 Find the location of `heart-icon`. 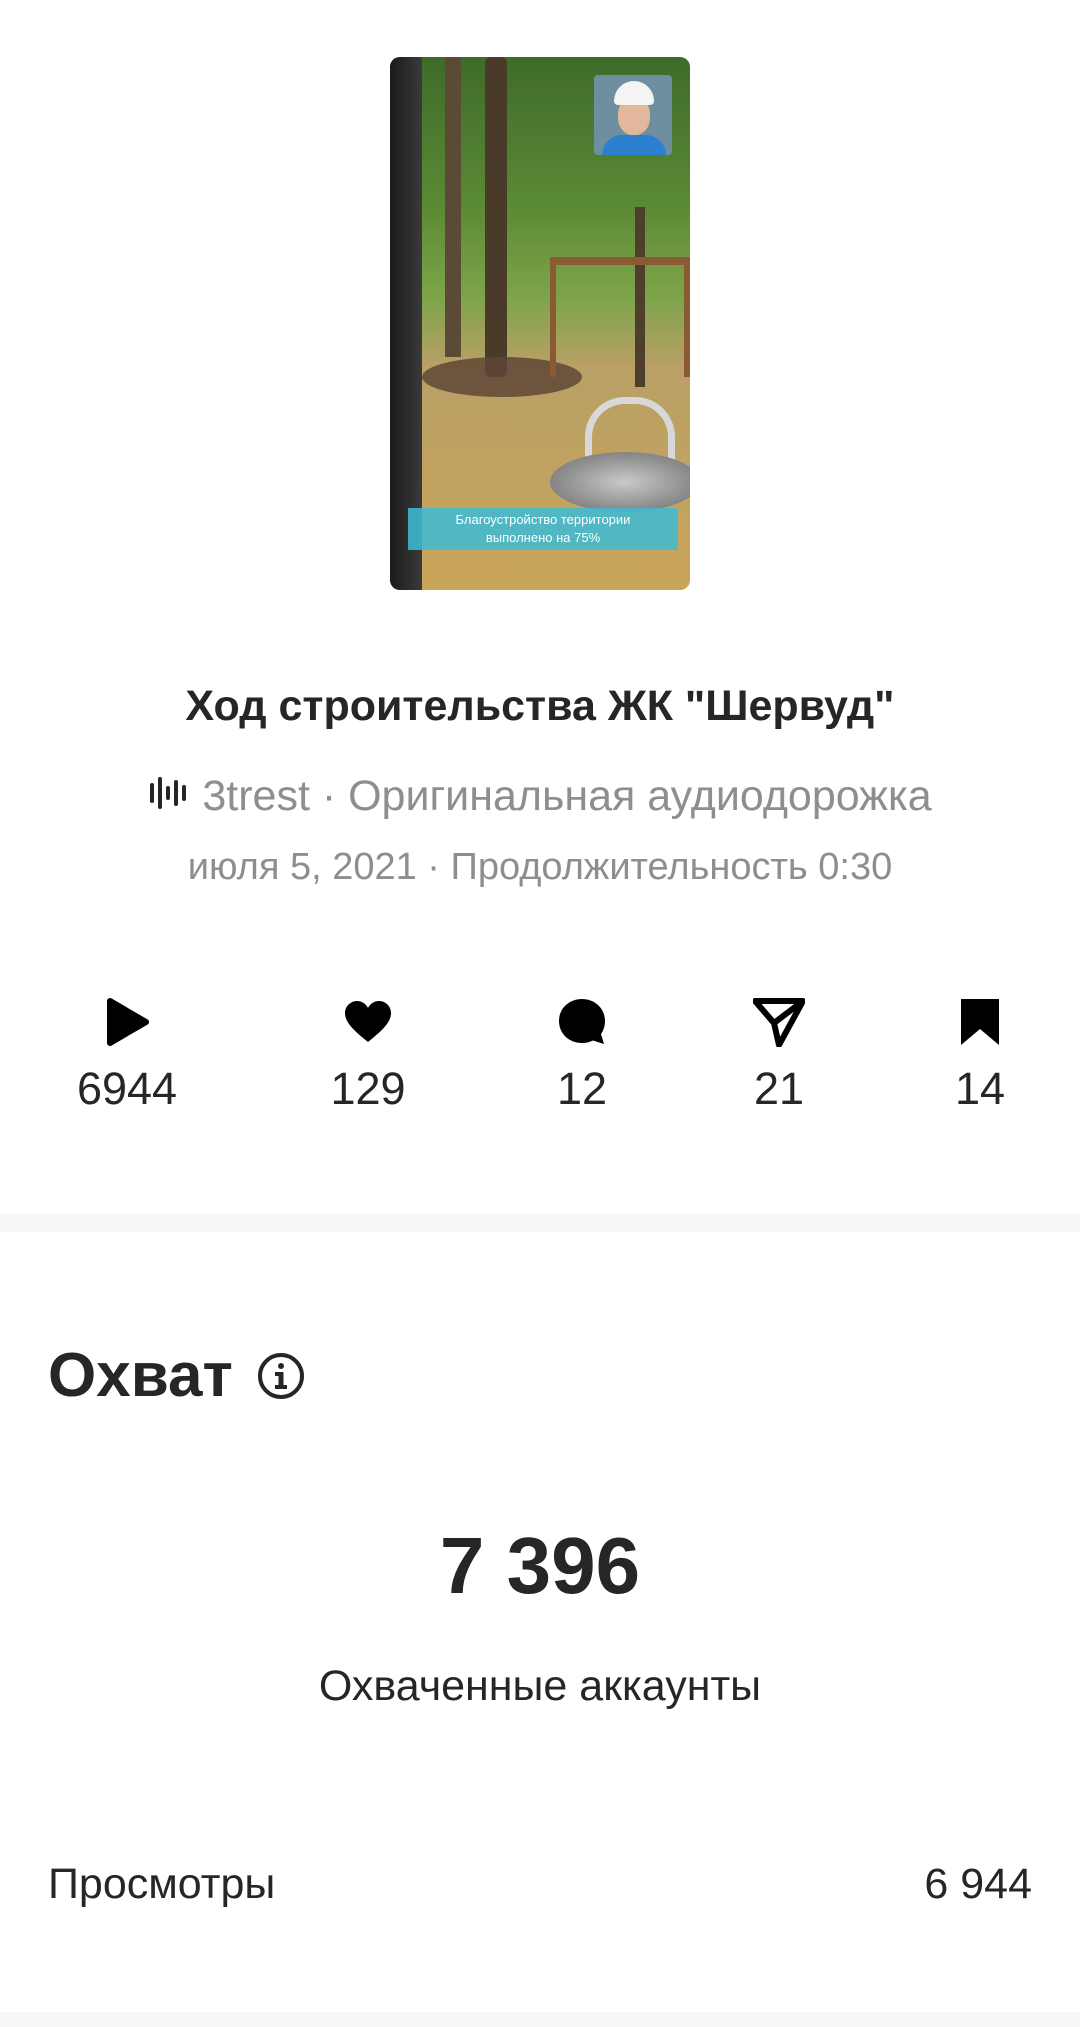

heart-icon is located at coordinates (368, 1022).